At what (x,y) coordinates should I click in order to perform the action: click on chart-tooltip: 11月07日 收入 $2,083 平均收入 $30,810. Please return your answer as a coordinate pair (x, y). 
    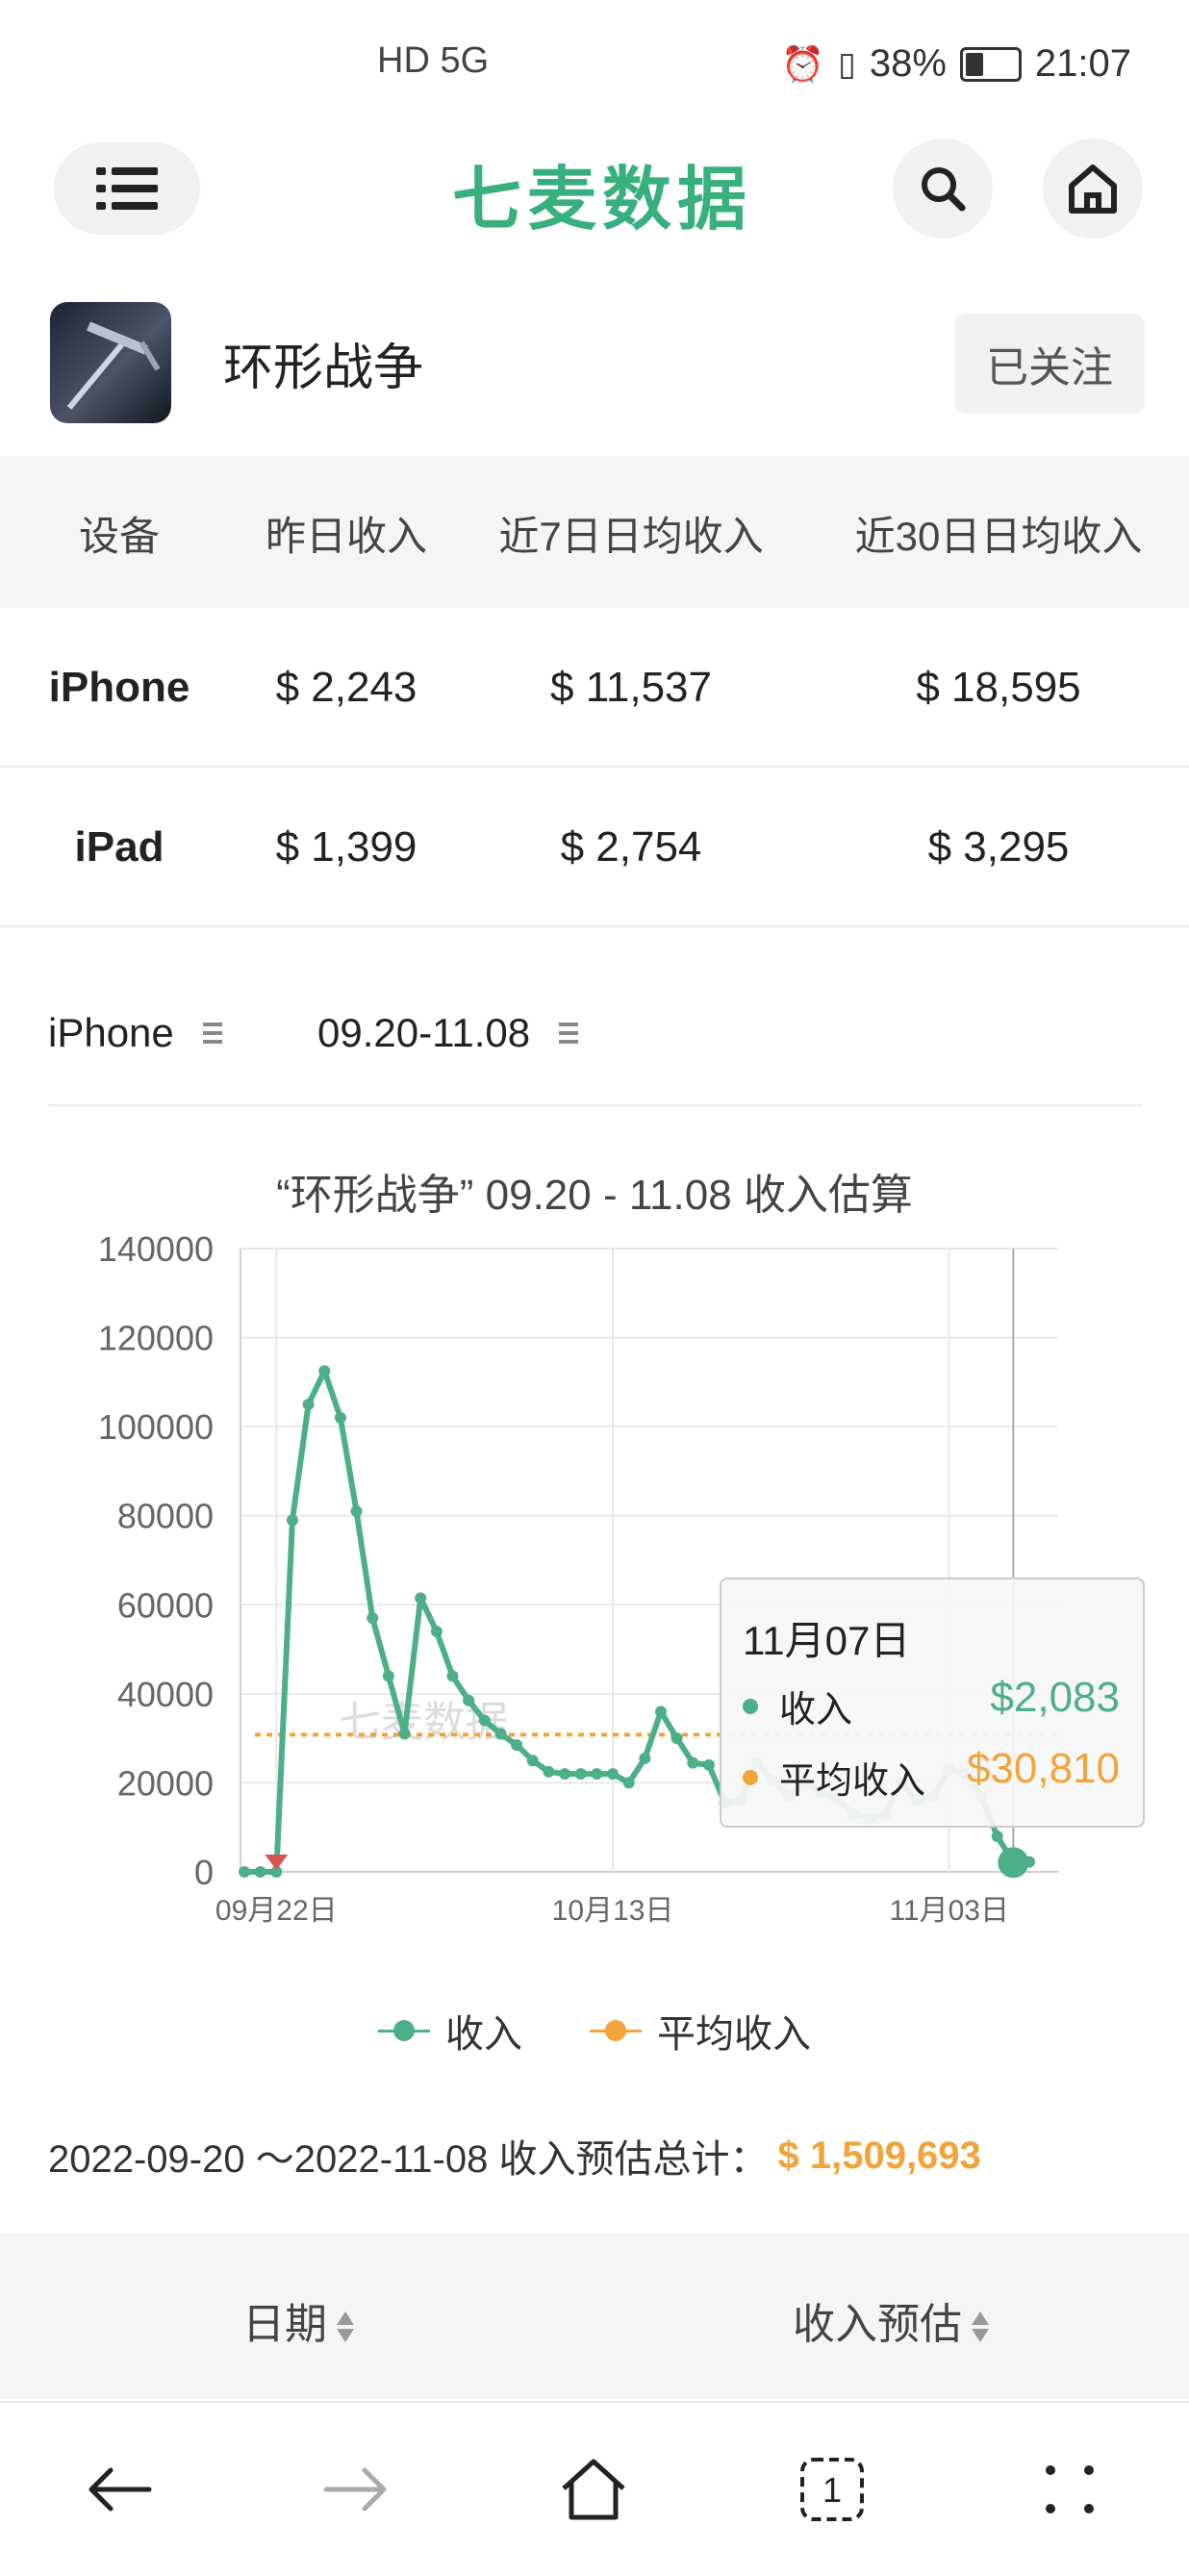
    Looking at the image, I should click on (932, 1703).